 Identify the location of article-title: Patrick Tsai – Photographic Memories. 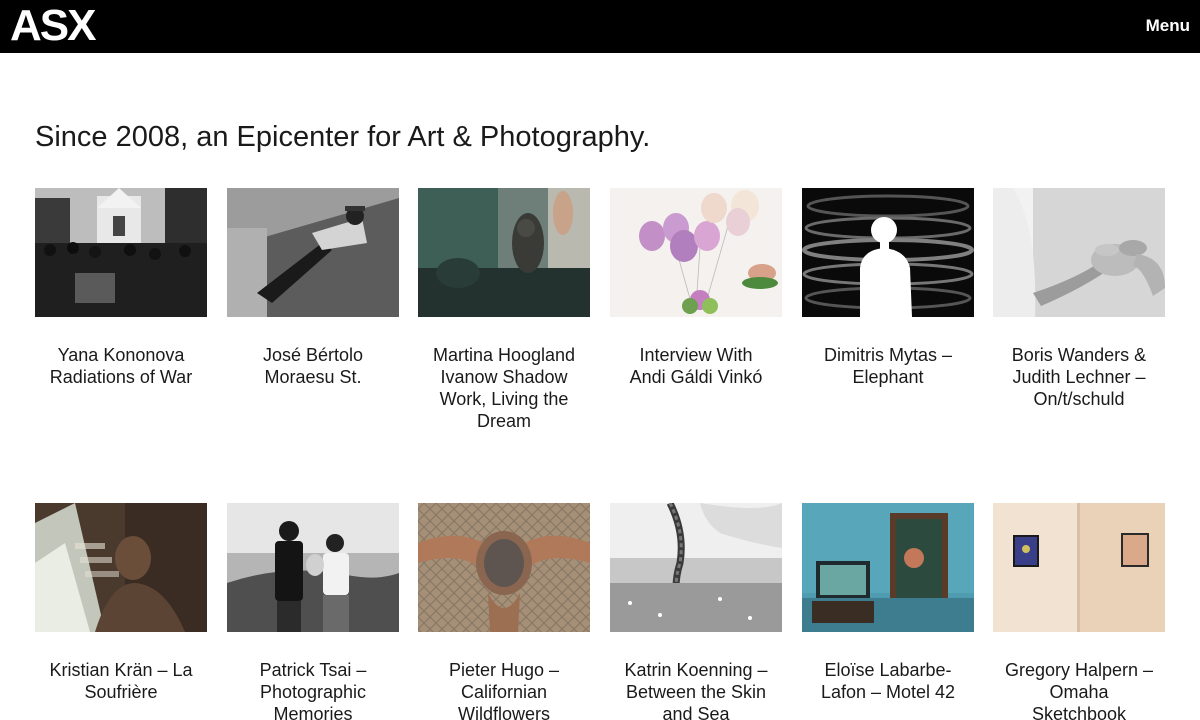
(313, 689).